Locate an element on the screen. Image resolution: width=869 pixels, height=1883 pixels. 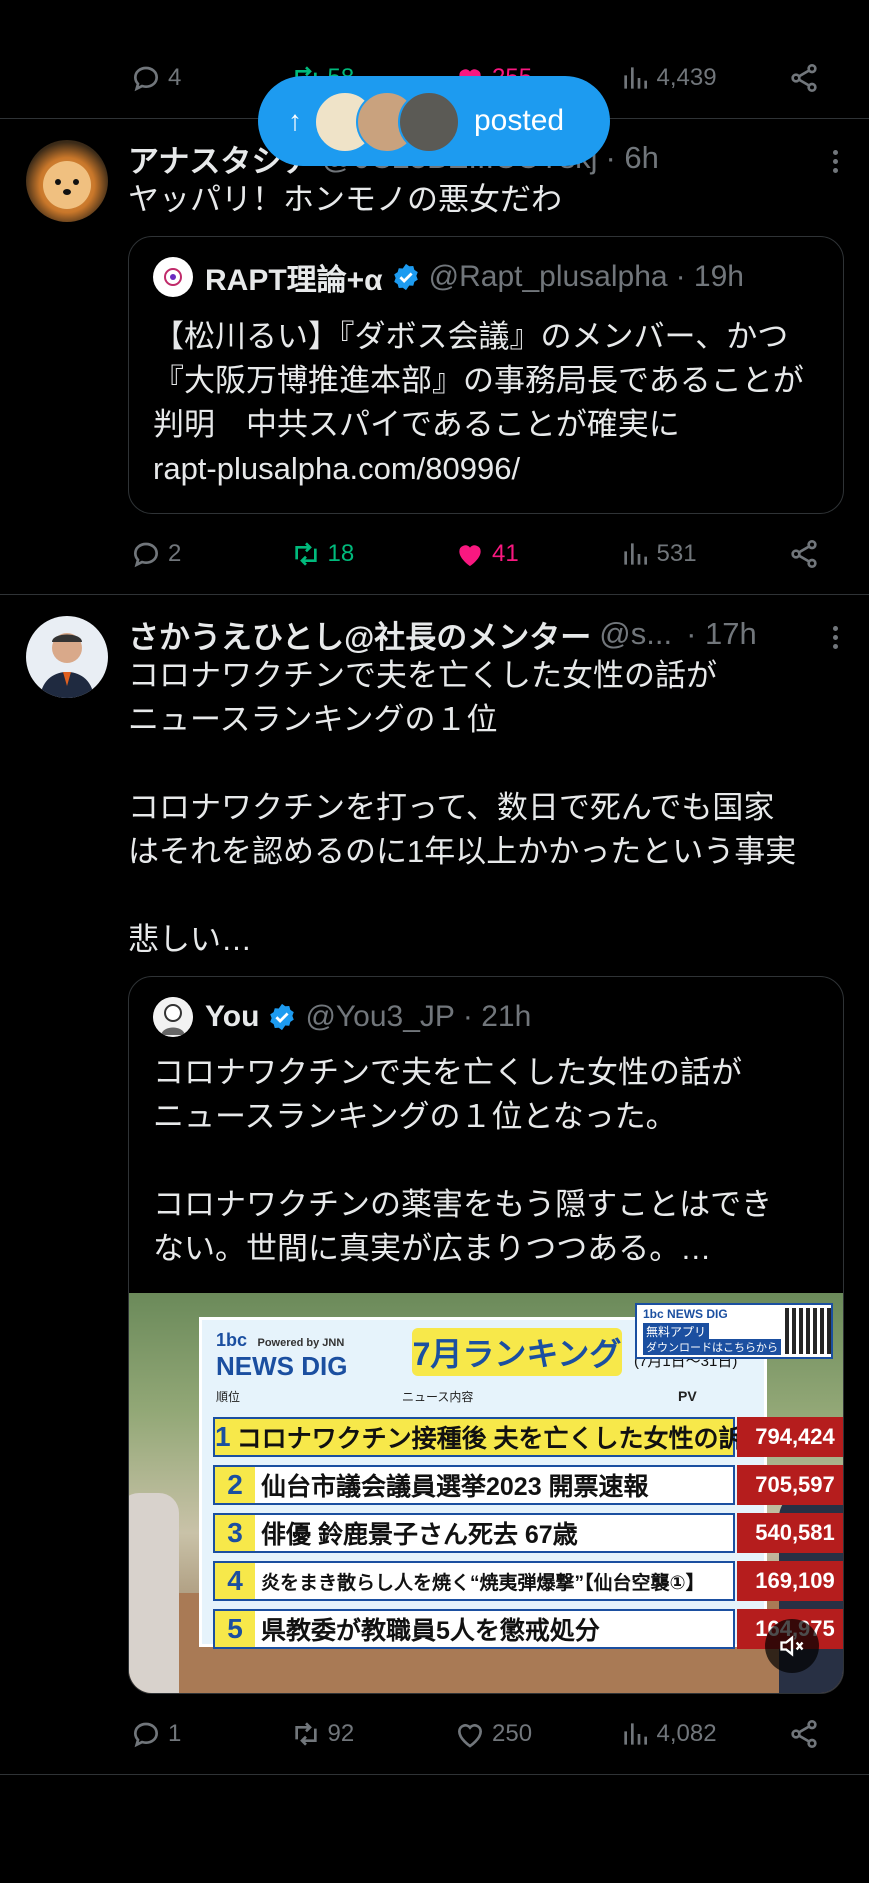
heart-icon is located at coordinates (470, 555).